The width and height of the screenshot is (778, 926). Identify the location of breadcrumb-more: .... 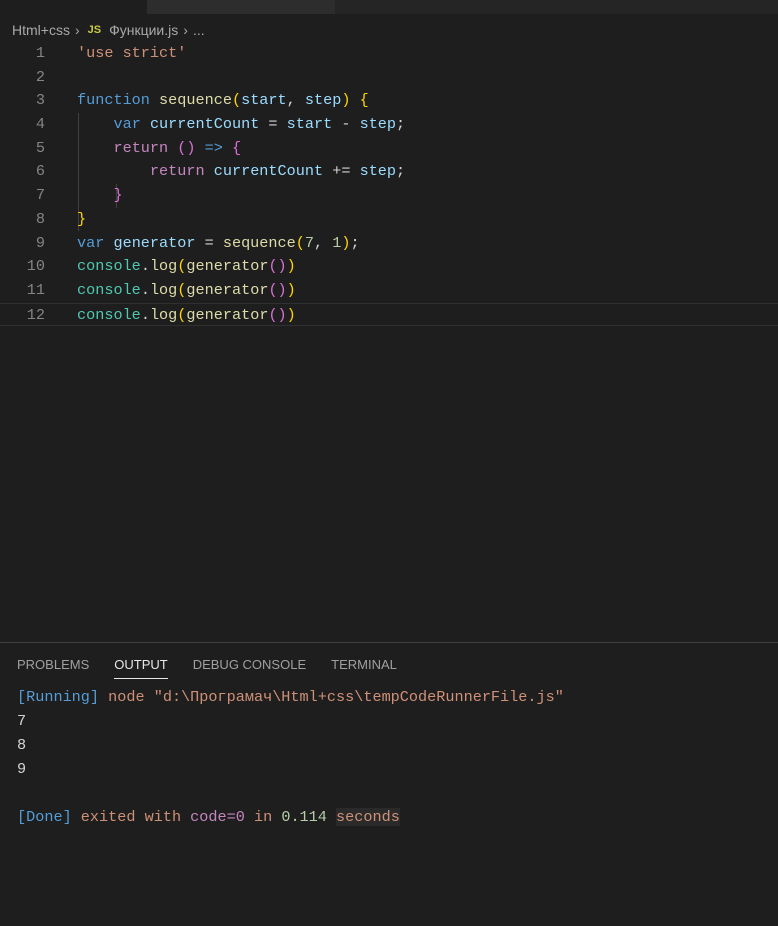
(199, 30).